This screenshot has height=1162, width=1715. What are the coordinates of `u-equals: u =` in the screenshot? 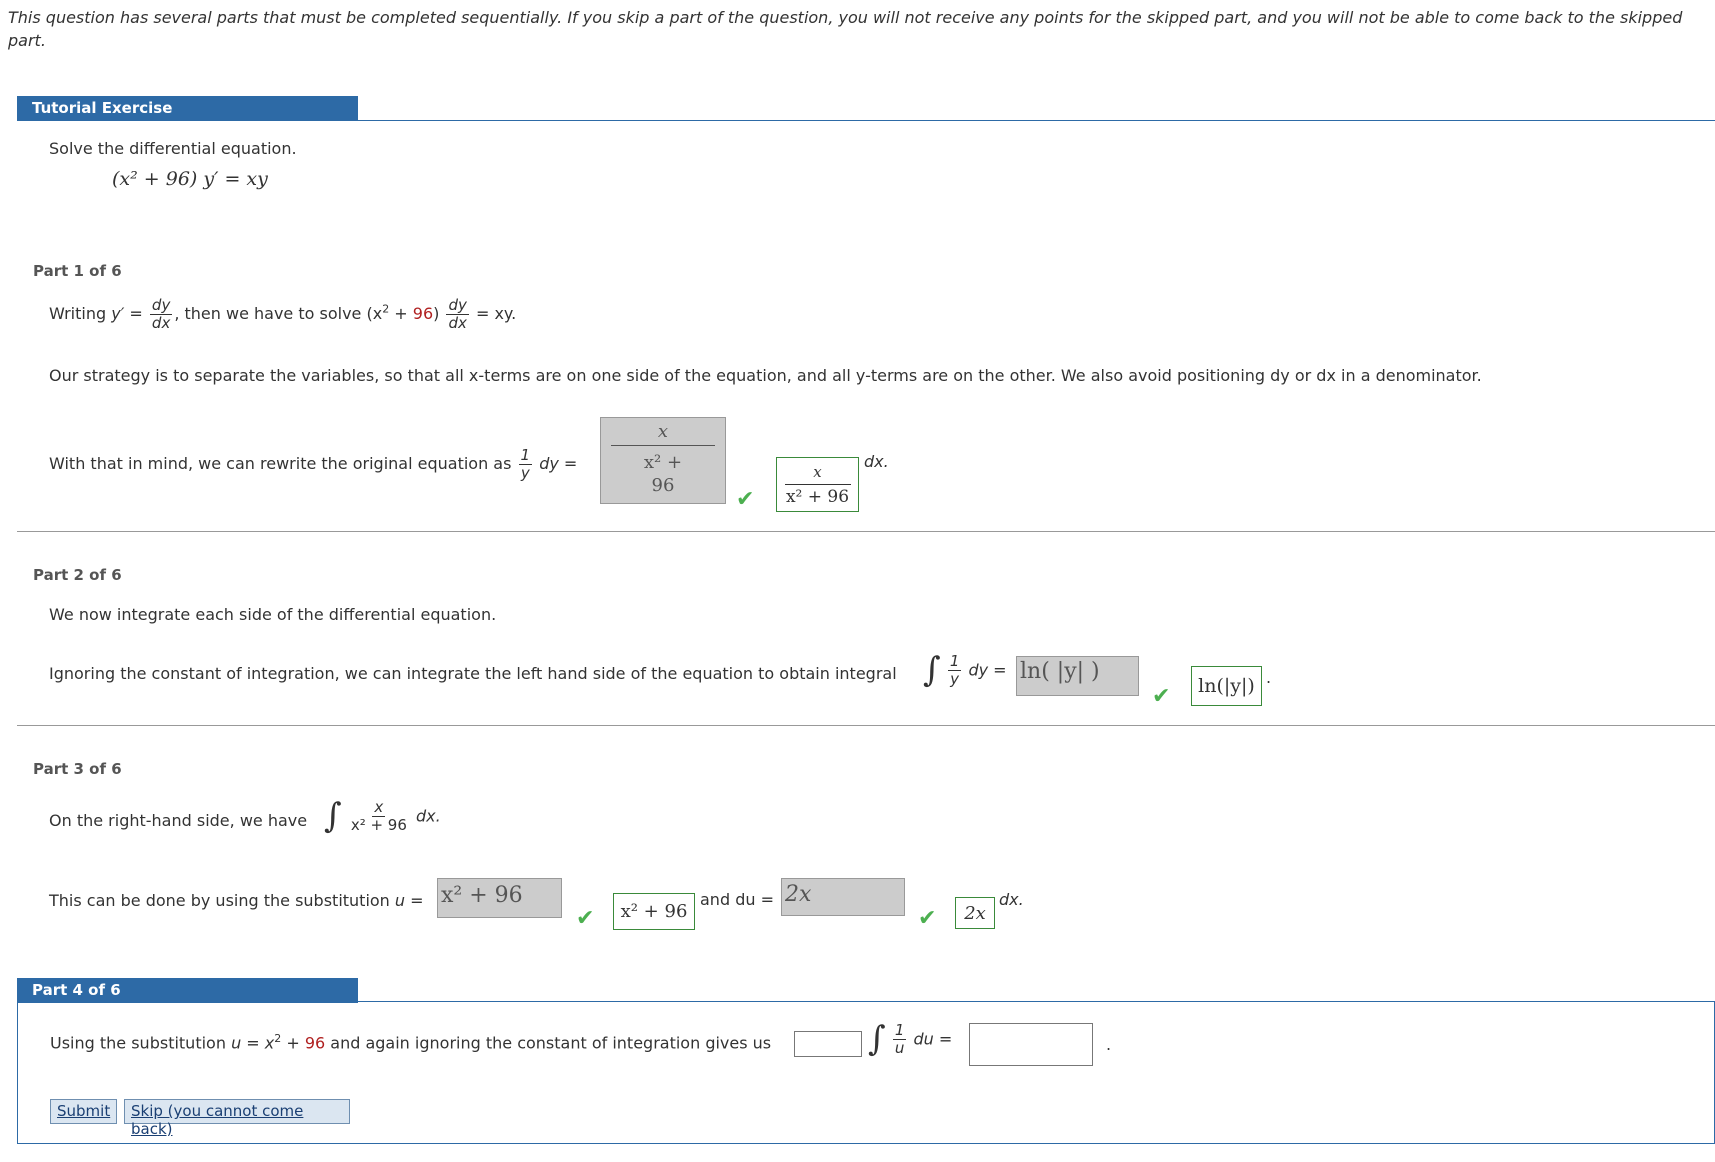 It's located at (409, 900).